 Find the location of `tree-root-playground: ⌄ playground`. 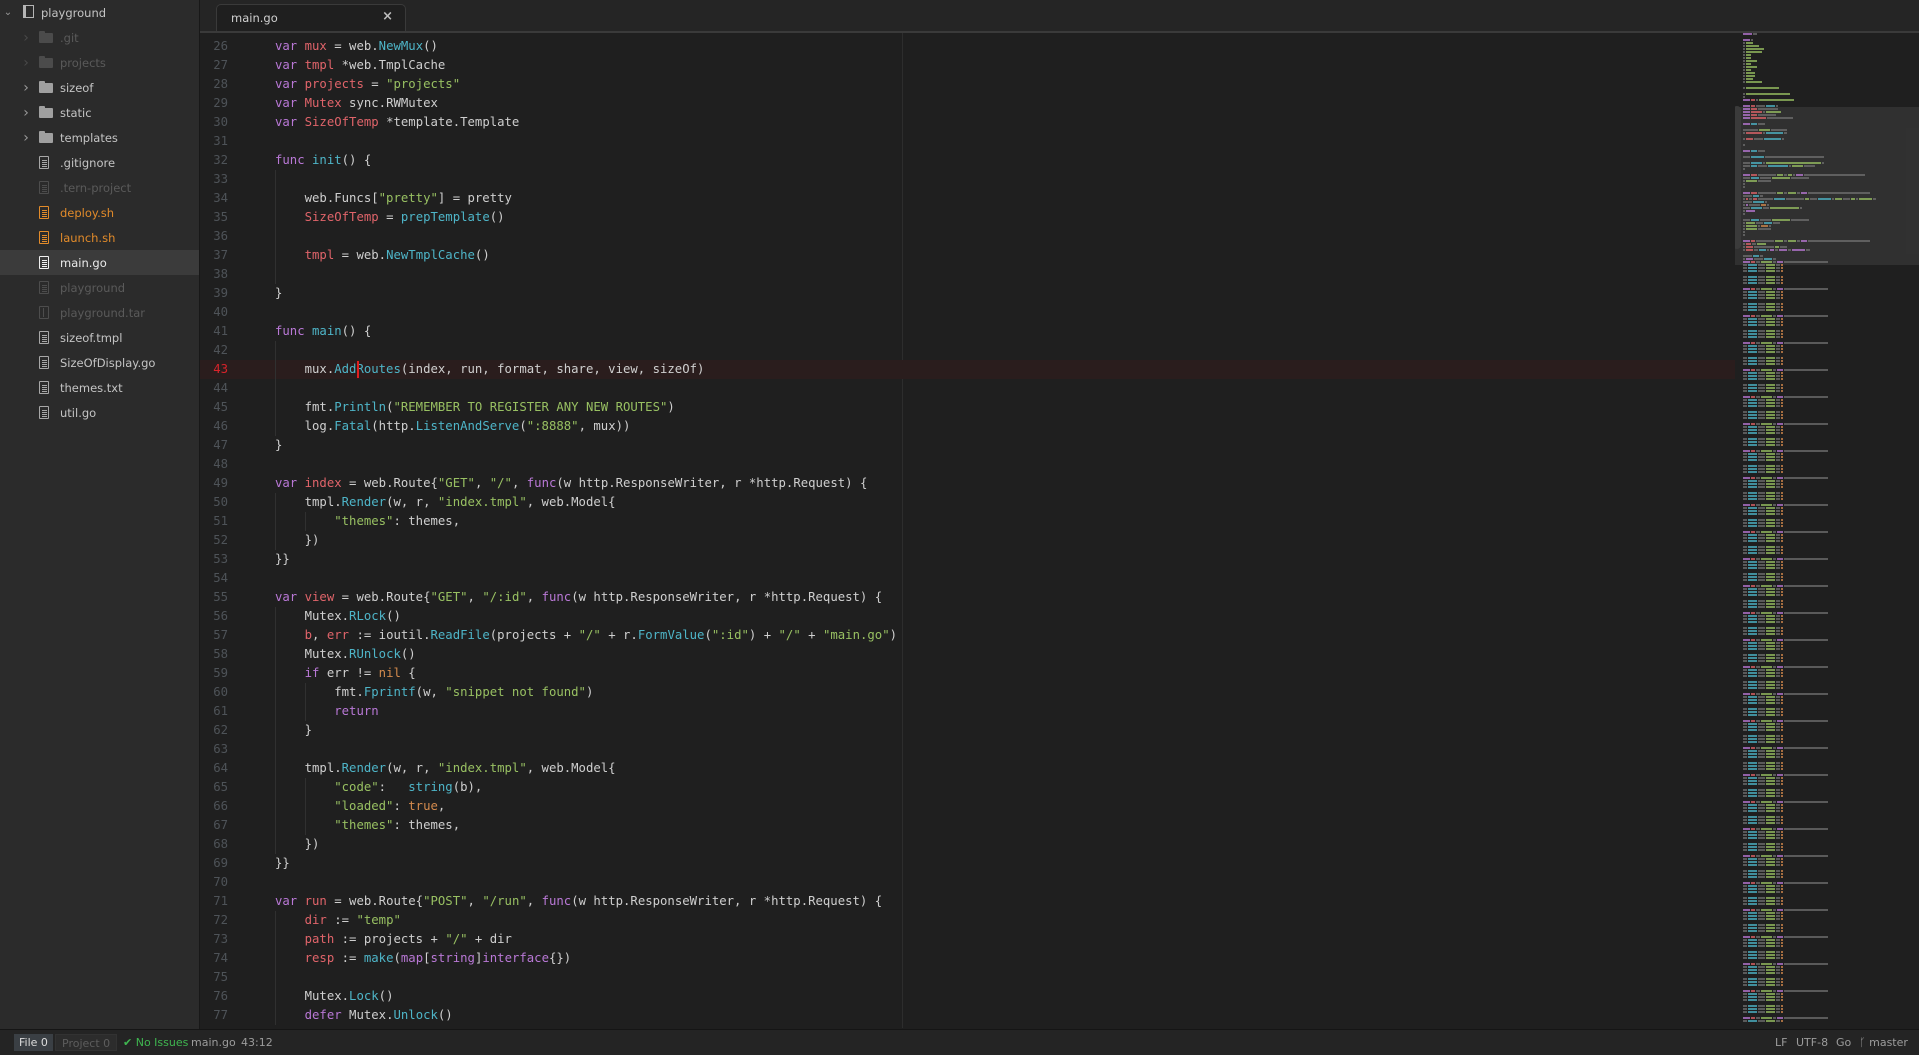

tree-root-playground: ⌄ playground is located at coordinates (99, 12).